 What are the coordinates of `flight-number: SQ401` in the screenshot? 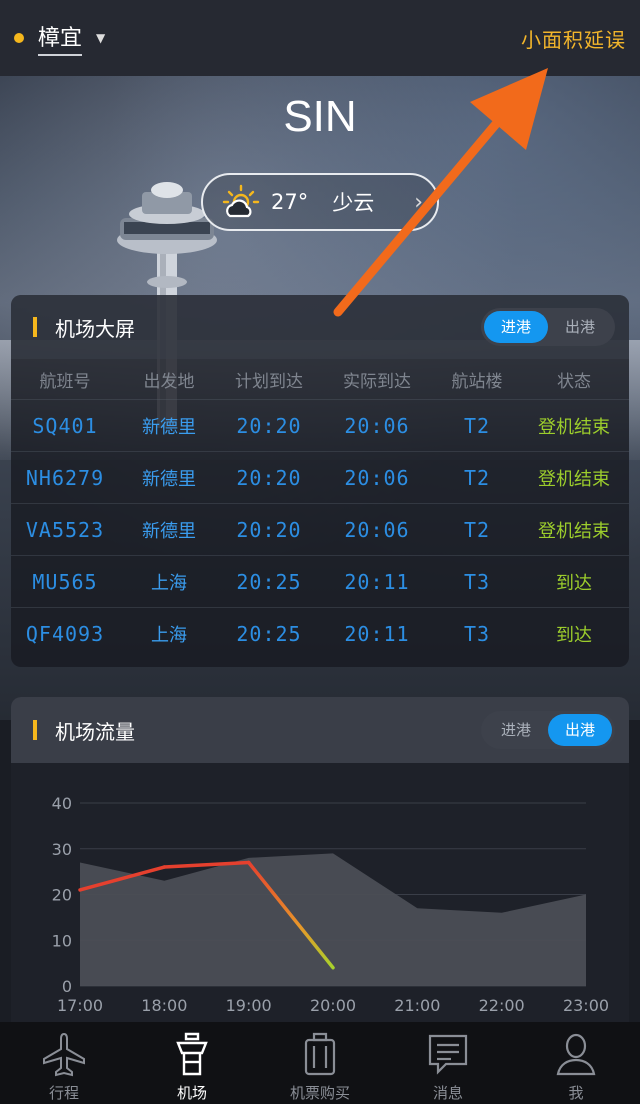 It's located at (65, 425).